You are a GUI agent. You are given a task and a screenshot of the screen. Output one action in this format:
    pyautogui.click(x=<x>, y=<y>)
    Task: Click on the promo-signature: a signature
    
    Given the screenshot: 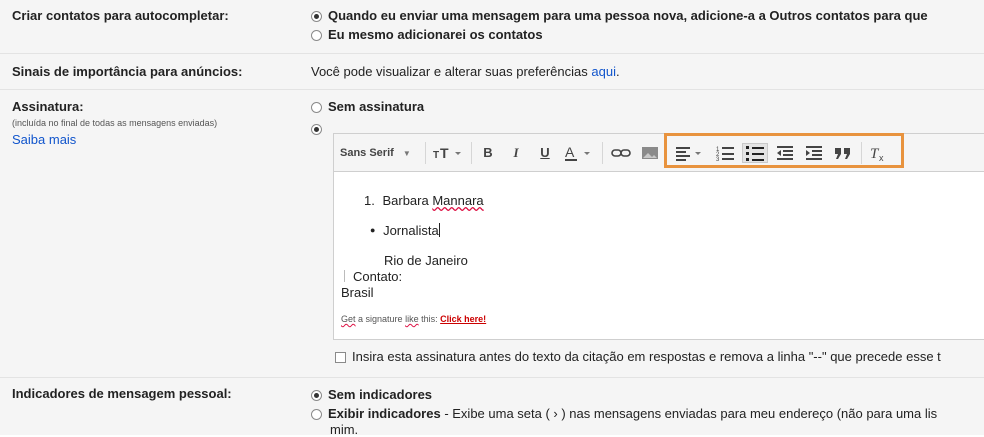 What is the action you would take?
    pyautogui.click(x=380, y=319)
    